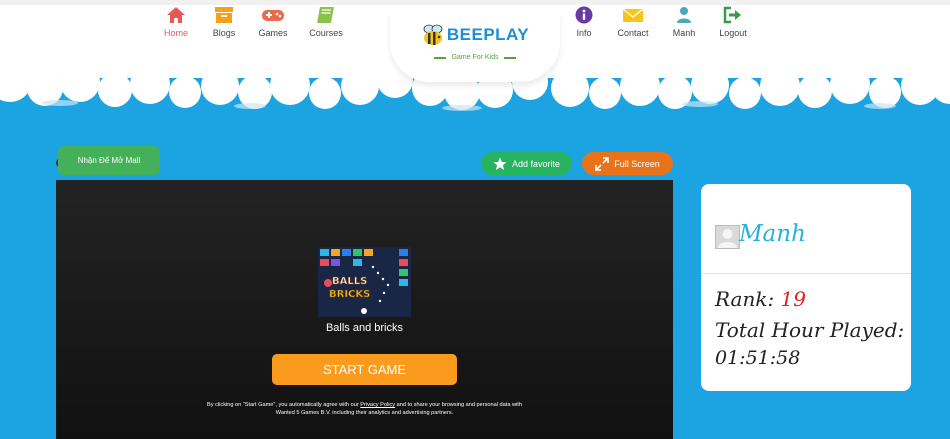 The width and height of the screenshot is (950, 439). Describe the element at coordinates (584, 15) in the screenshot. I see `info-icon` at that location.